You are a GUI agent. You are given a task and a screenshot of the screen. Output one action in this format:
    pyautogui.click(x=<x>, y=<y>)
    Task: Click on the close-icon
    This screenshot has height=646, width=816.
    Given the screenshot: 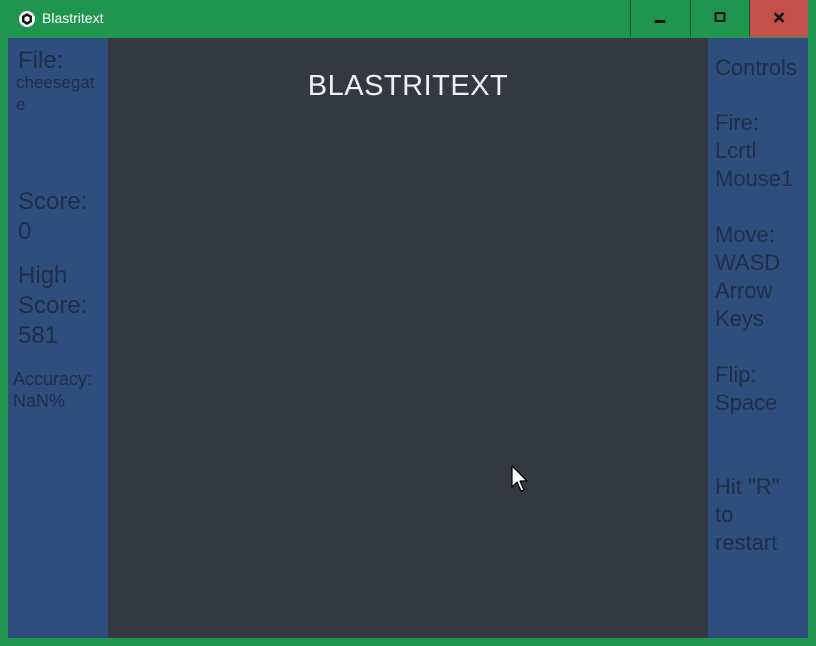 What is the action you would take?
    pyautogui.click(x=779, y=17)
    